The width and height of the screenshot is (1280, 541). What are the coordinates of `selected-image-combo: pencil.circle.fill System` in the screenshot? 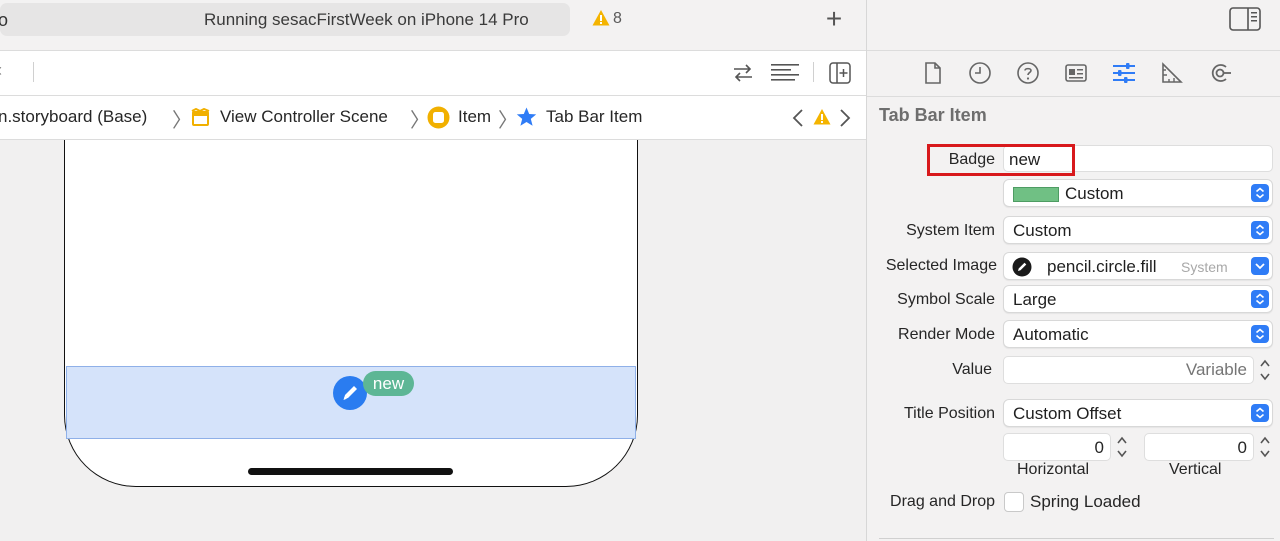 It's located at (1138, 266).